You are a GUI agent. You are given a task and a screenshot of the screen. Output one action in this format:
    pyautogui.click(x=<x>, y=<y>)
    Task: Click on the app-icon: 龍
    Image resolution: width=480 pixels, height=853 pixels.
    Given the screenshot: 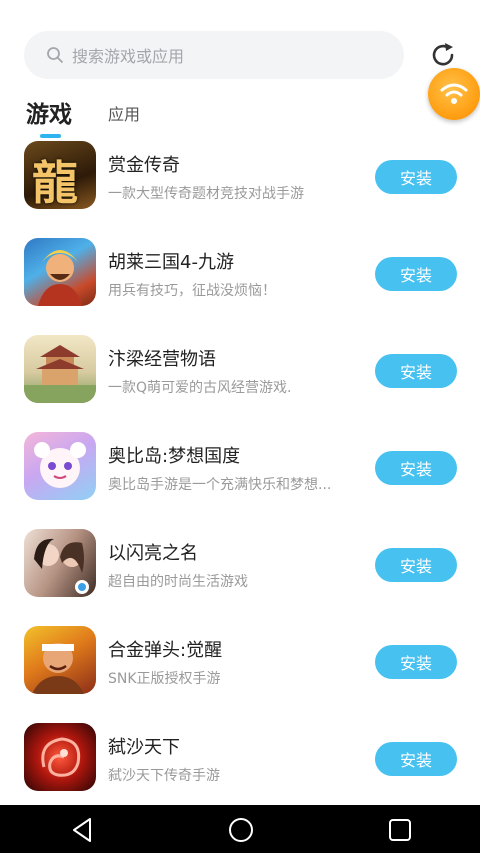 What is the action you would take?
    pyautogui.click(x=60, y=175)
    